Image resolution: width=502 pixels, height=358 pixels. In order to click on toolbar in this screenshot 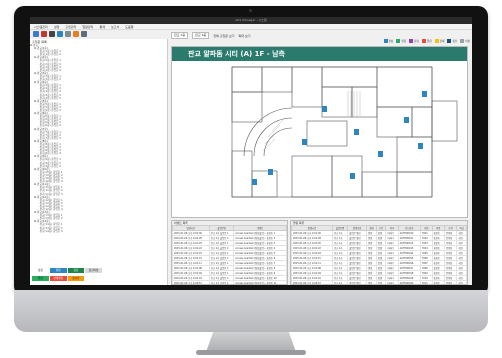, I will do `click(99, 34)`.